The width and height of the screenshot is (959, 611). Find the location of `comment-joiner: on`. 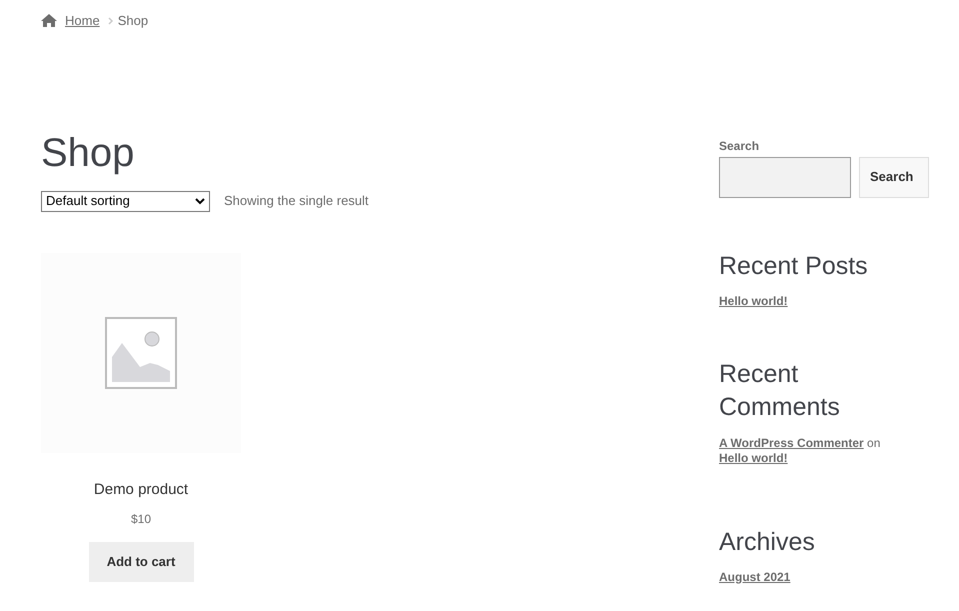

comment-joiner: on is located at coordinates (873, 443).